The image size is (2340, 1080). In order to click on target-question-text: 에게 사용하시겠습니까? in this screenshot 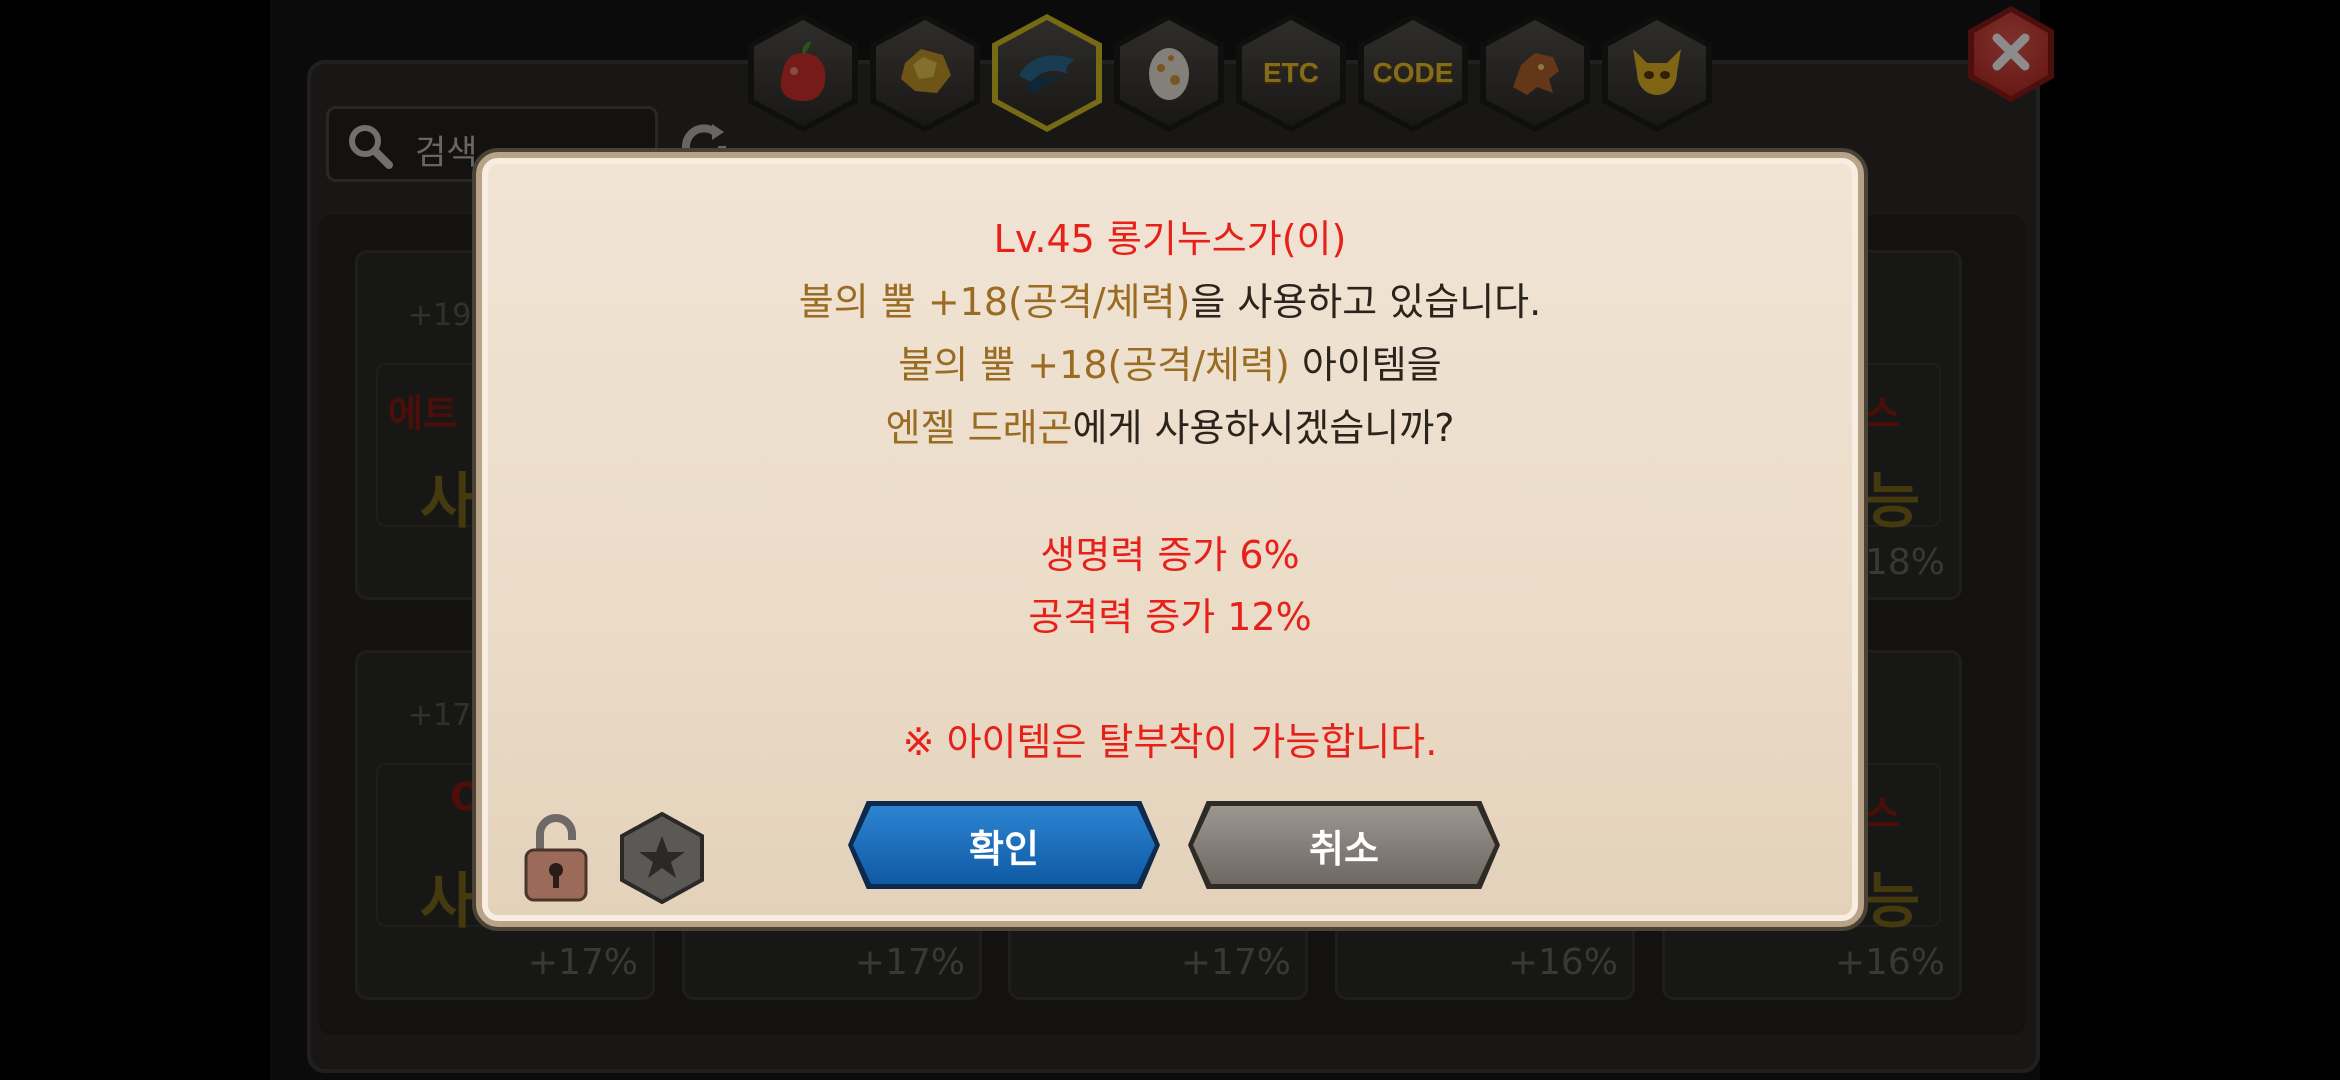, I will do `click(1263, 428)`.